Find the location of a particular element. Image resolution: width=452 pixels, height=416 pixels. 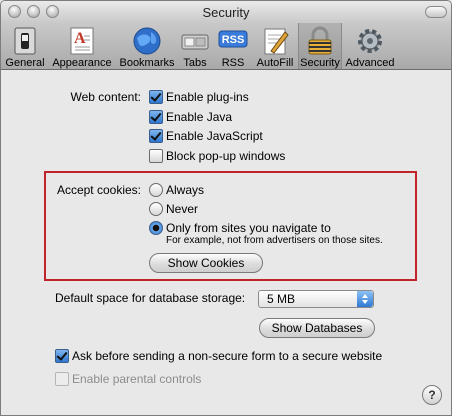

window-title: Security is located at coordinates (226, 12).